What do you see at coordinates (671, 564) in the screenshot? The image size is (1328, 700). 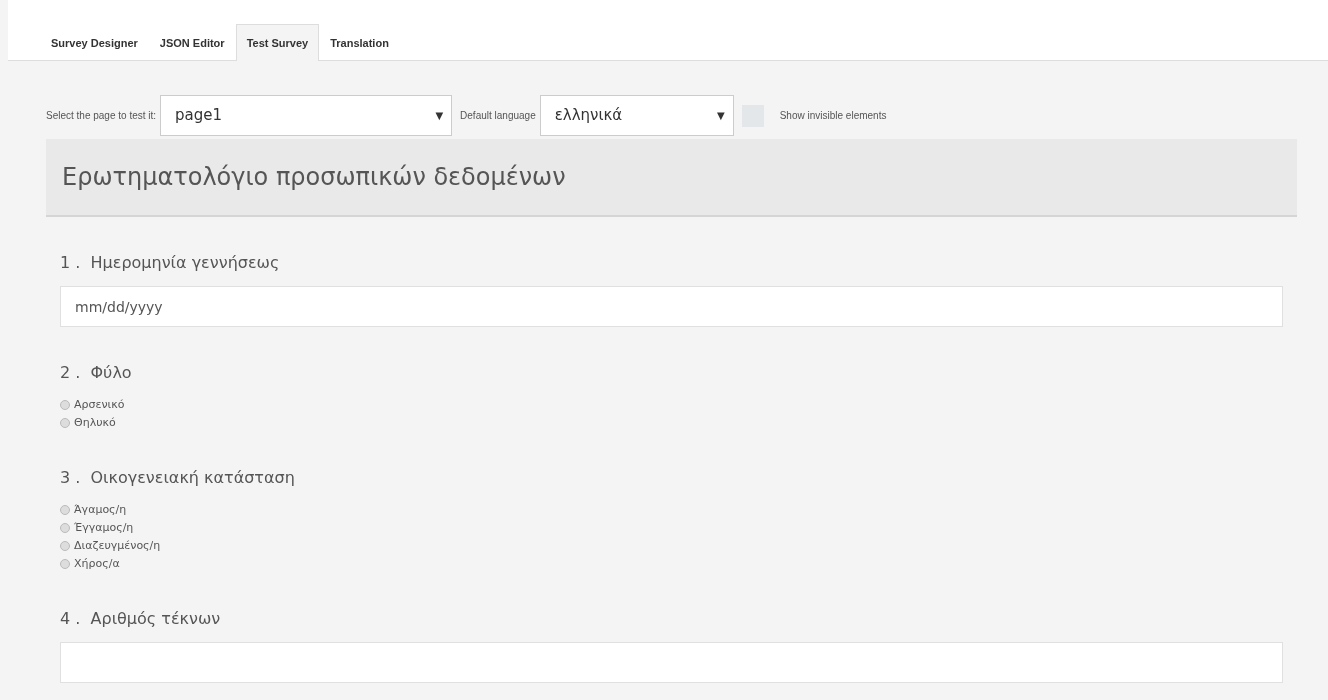 I see `radio-option: Χήρος/α` at bounding box center [671, 564].